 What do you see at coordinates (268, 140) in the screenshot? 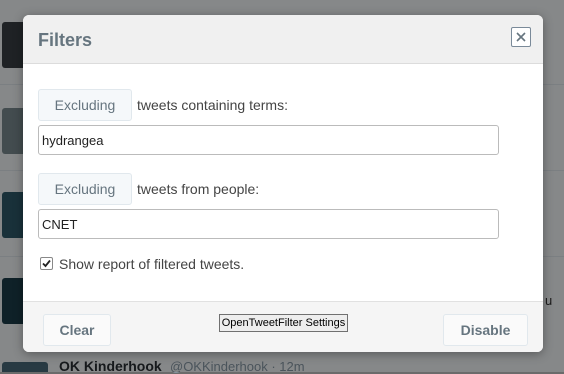
I see `terms-input` at bounding box center [268, 140].